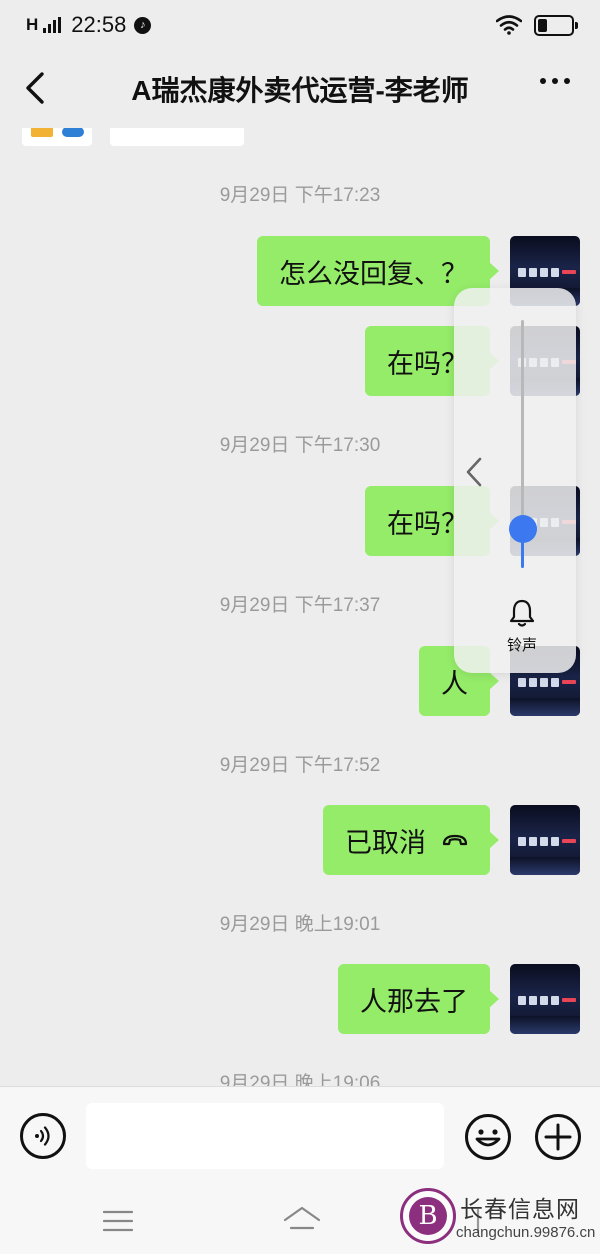  I want to click on watermark-site-name: 长春信息网, so click(520, 1209).